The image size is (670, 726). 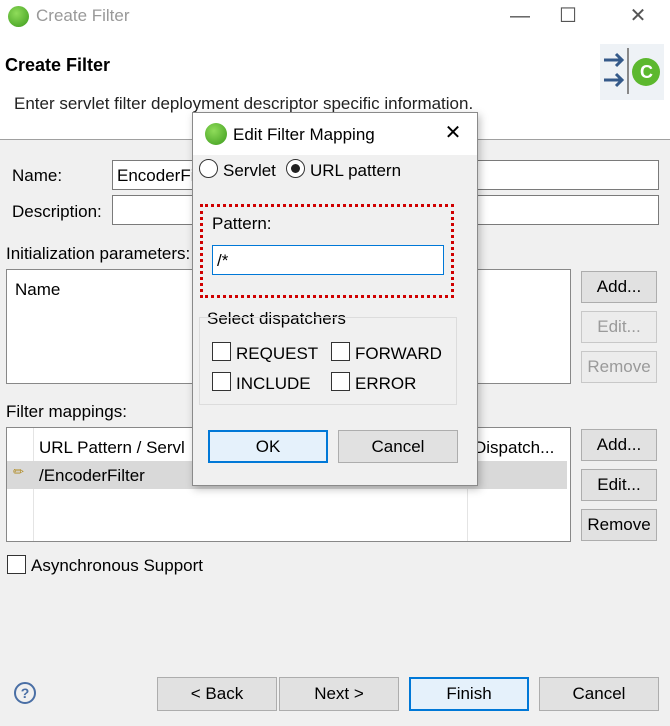 What do you see at coordinates (520, 16) in the screenshot?
I see `minimize-icon: —` at bounding box center [520, 16].